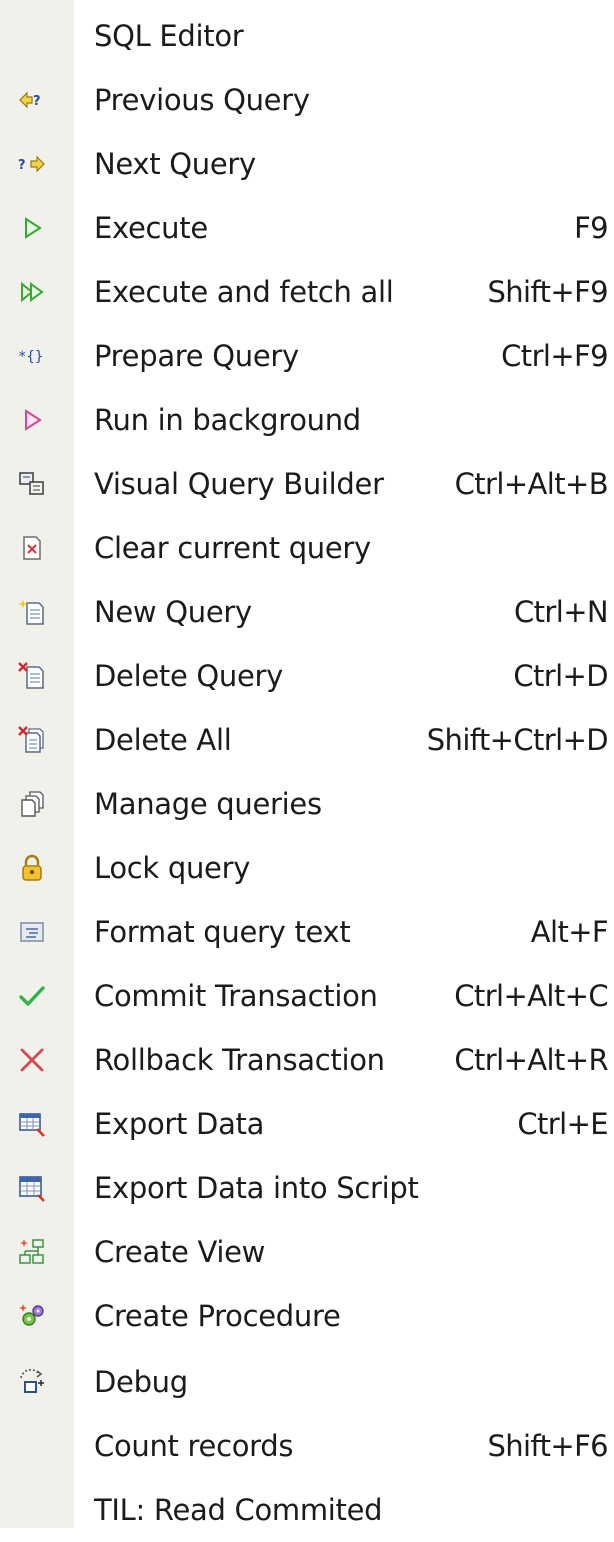  I want to click on manage-queries-icon, so click(32, 804).